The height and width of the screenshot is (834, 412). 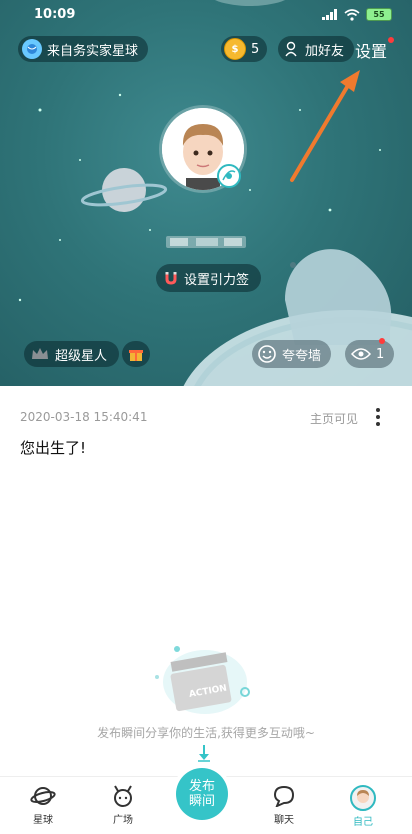 I want to click on settings-button: 设置, so click(x=371, y=50).